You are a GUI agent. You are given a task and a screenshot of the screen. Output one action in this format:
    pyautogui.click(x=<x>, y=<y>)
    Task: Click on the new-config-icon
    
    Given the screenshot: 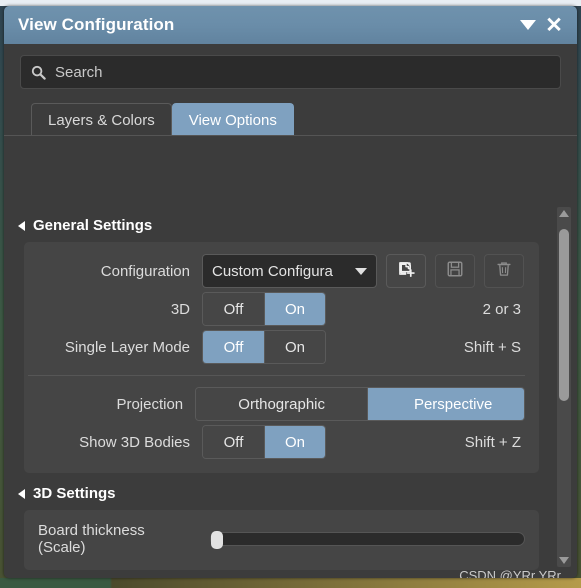 What is the action you would take?
    pyautogui.click(x=406, y=271)
    